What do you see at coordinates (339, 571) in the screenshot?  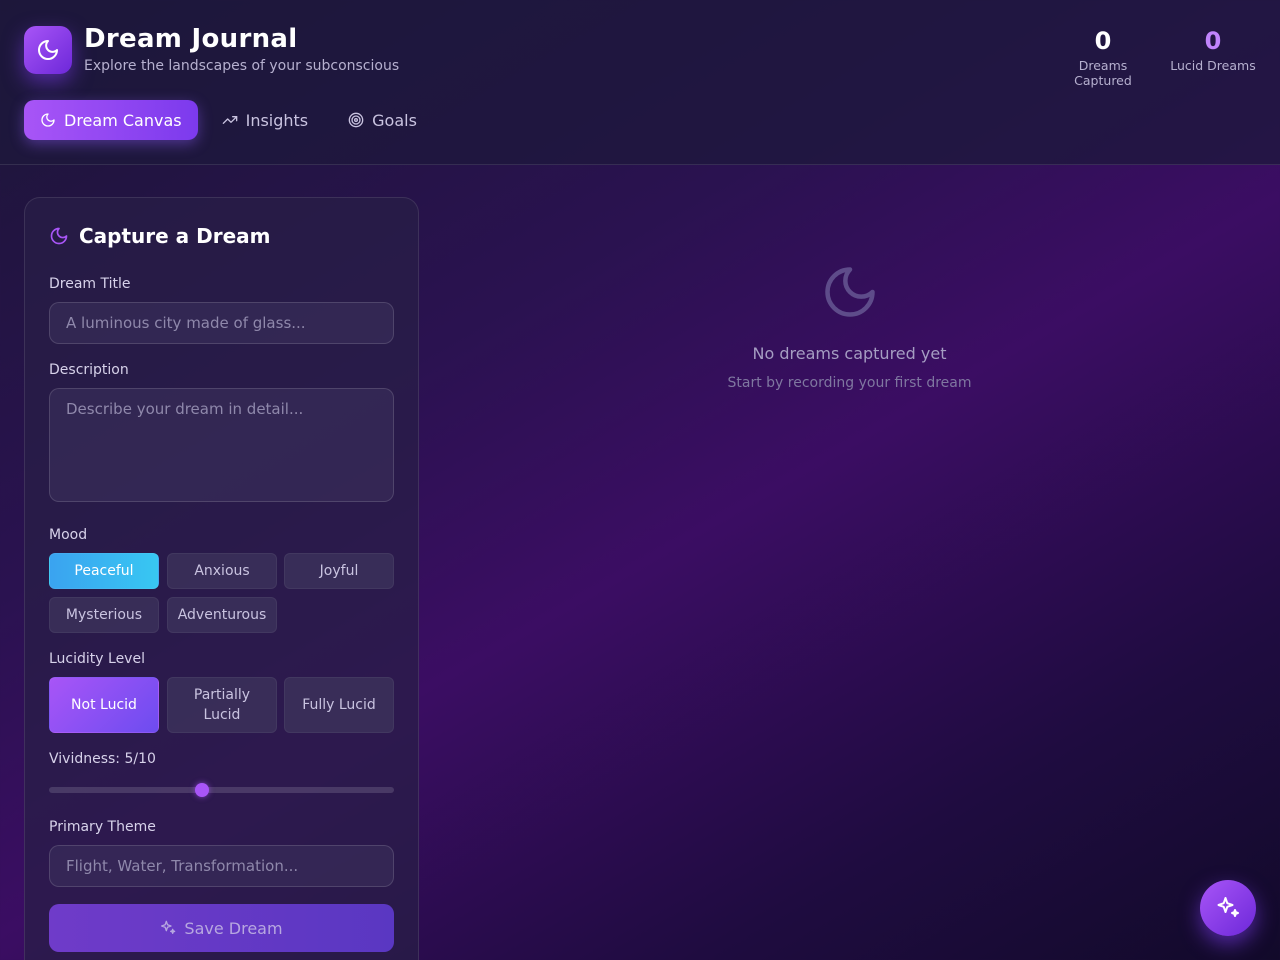 I see `mood-option-joyful: Joyful` at bounding box center [339, 571].